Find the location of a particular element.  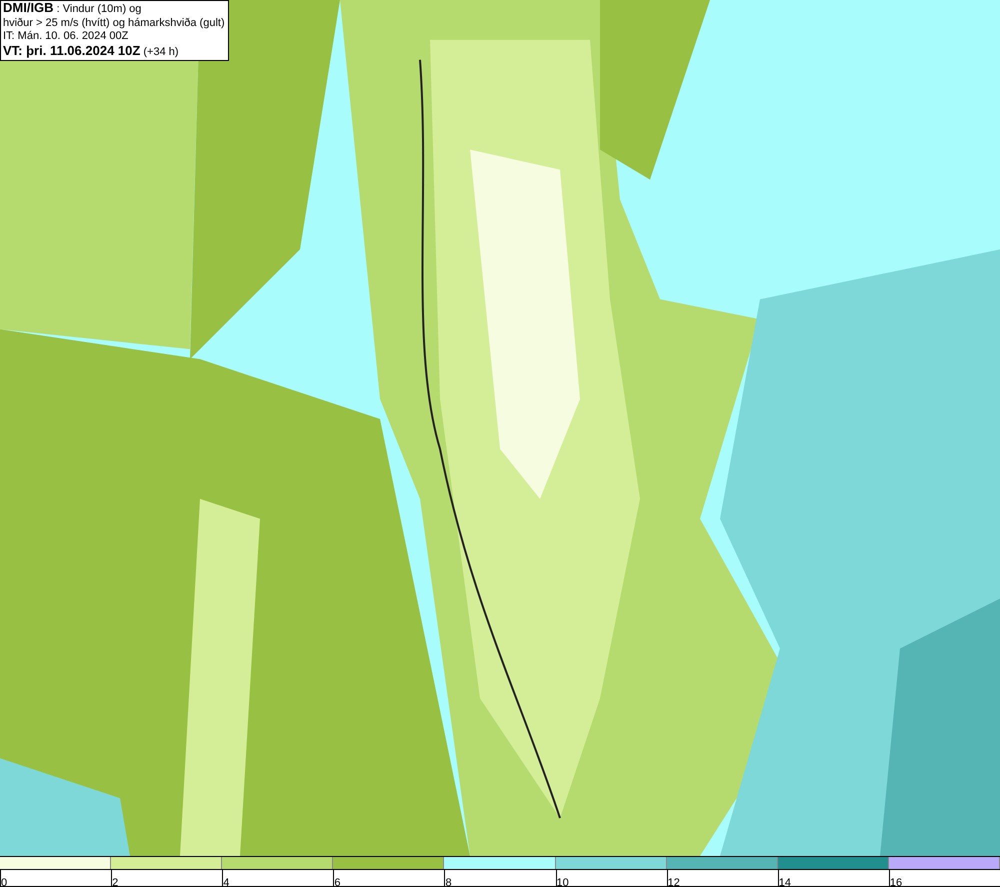

scale-label: 0 is located at coordinates (4, 882).